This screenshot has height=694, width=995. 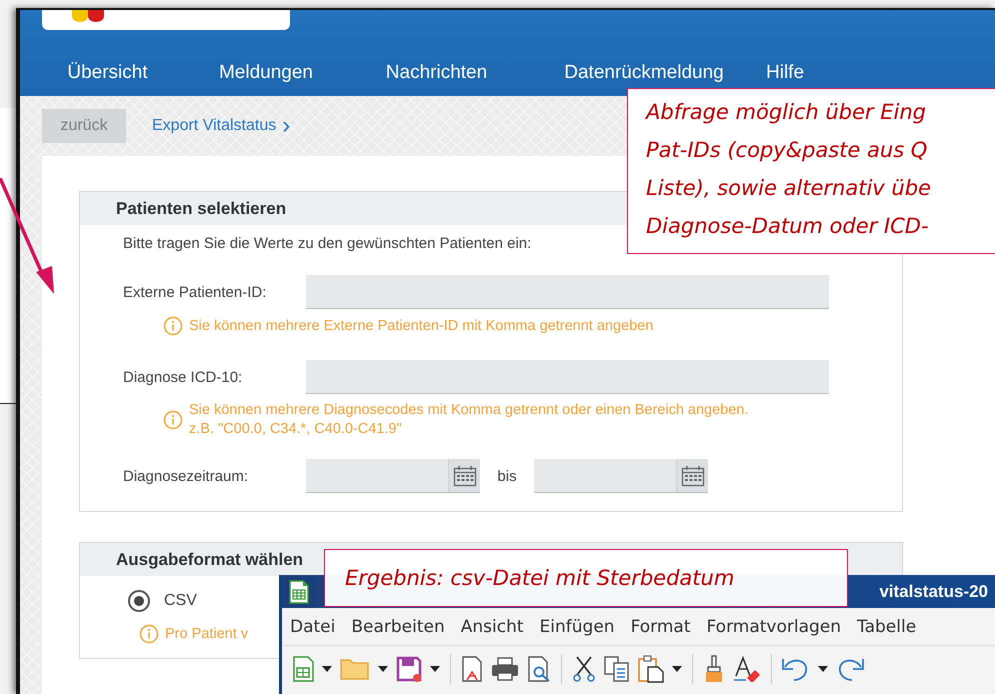 What do you see at coordinates (206, 634) in the screenshot?
I see `hint-text: Pro Patient v` at bounding box center [206, 634].